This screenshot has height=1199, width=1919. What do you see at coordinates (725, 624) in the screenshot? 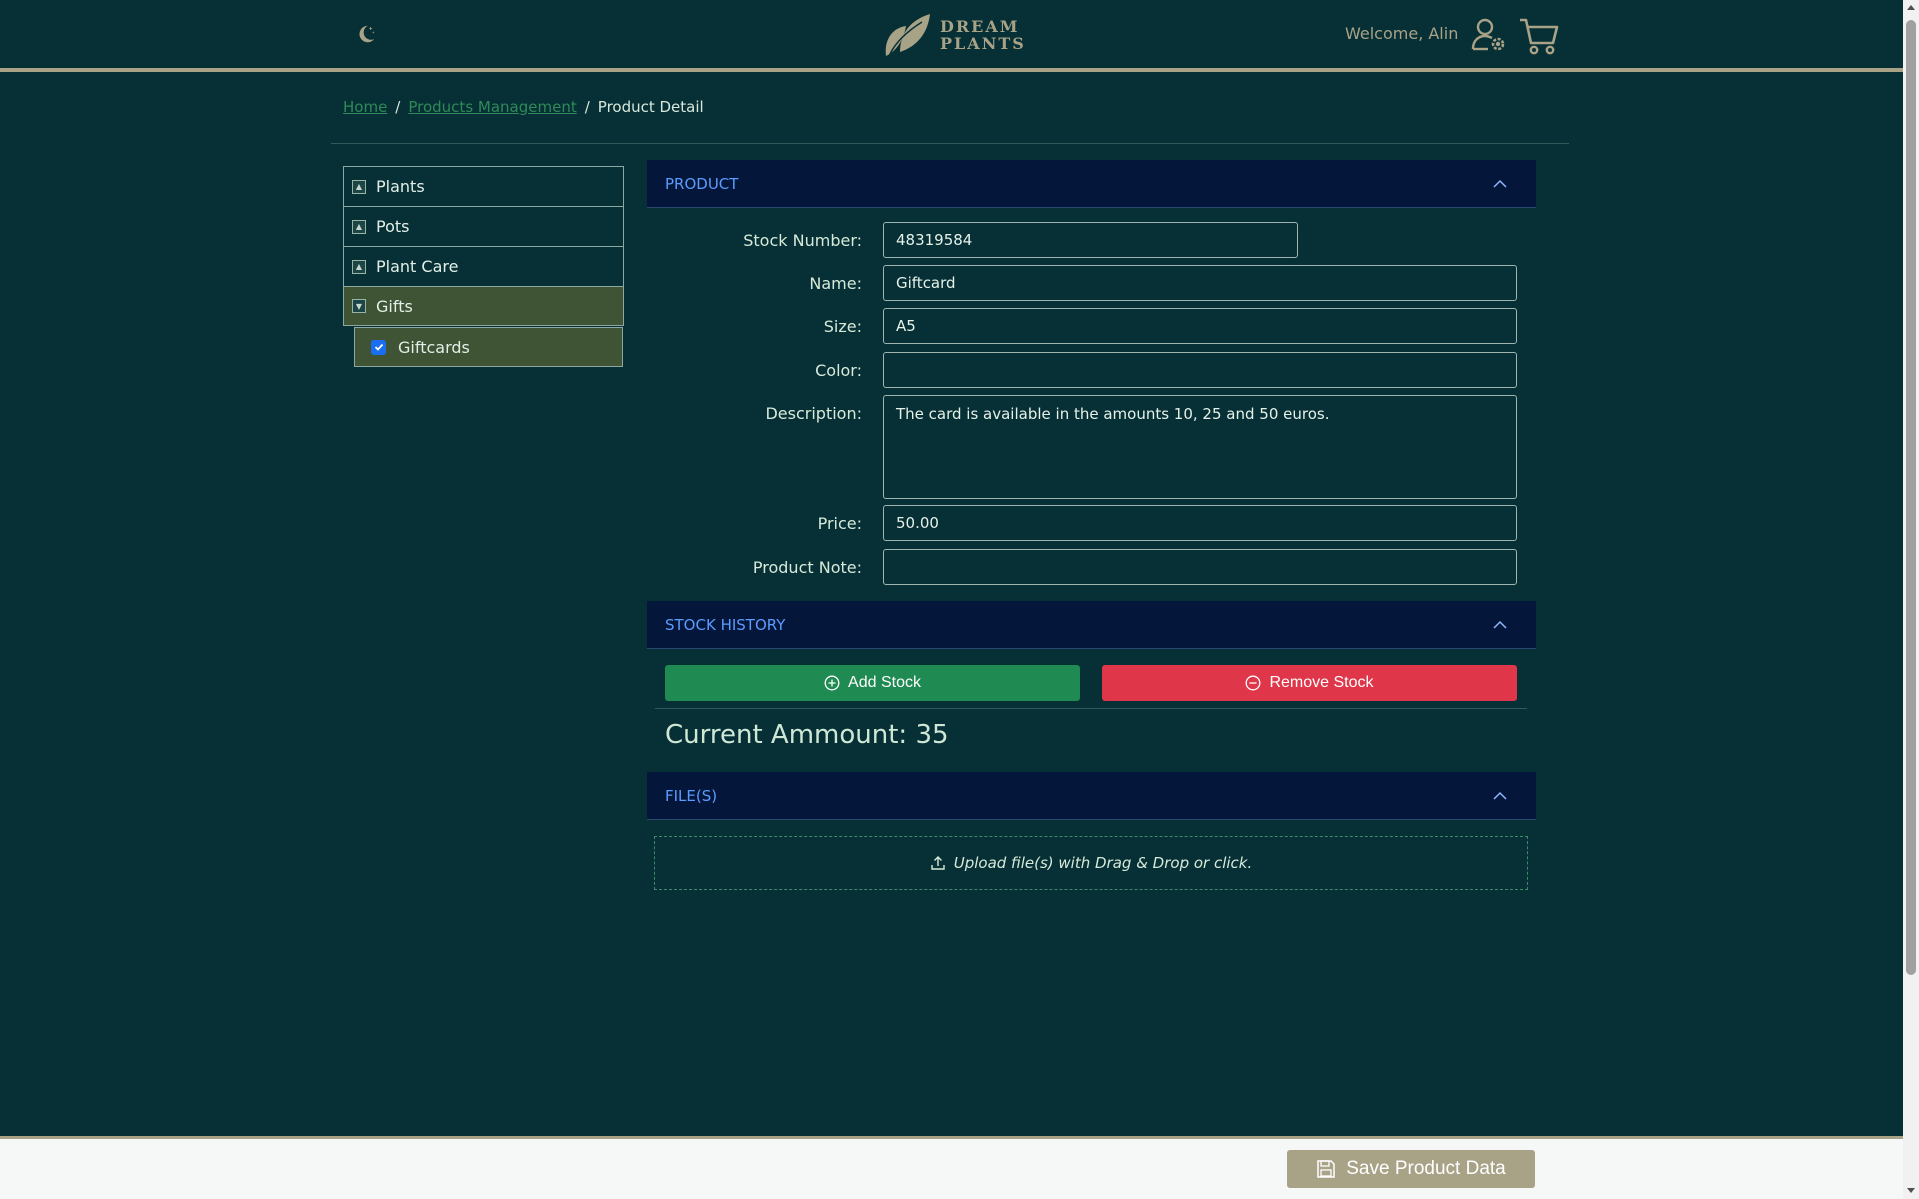
I see `section-title: STOCK HISTORY` at bounding box center [725, 624].